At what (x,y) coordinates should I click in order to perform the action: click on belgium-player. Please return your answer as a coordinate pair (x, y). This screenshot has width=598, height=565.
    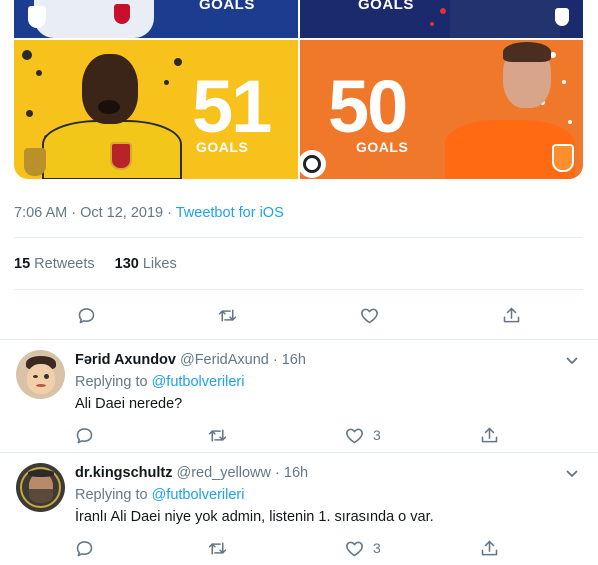
    Looking at the image, I should click on (109, 109).